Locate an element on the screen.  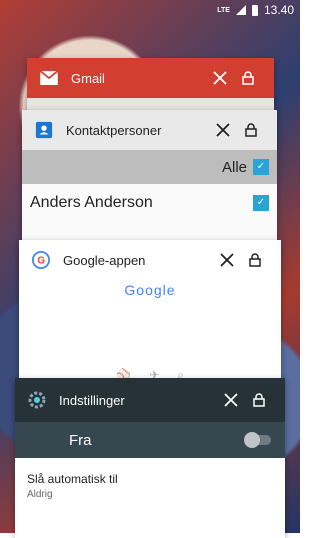
card-header: G Google-appen is located at coordinates (150, 260).